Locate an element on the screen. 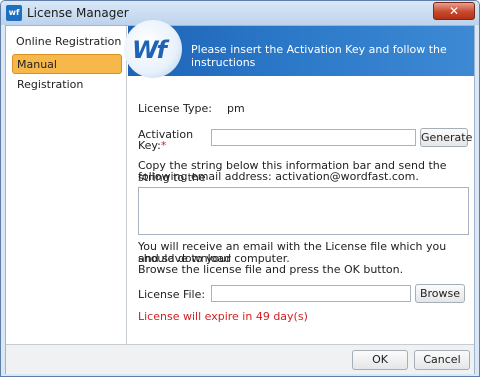 Image resolution: width=480 pixels, height=377 pixels. activation-key-label-line2: Key: is located at coordinates (149, 145).